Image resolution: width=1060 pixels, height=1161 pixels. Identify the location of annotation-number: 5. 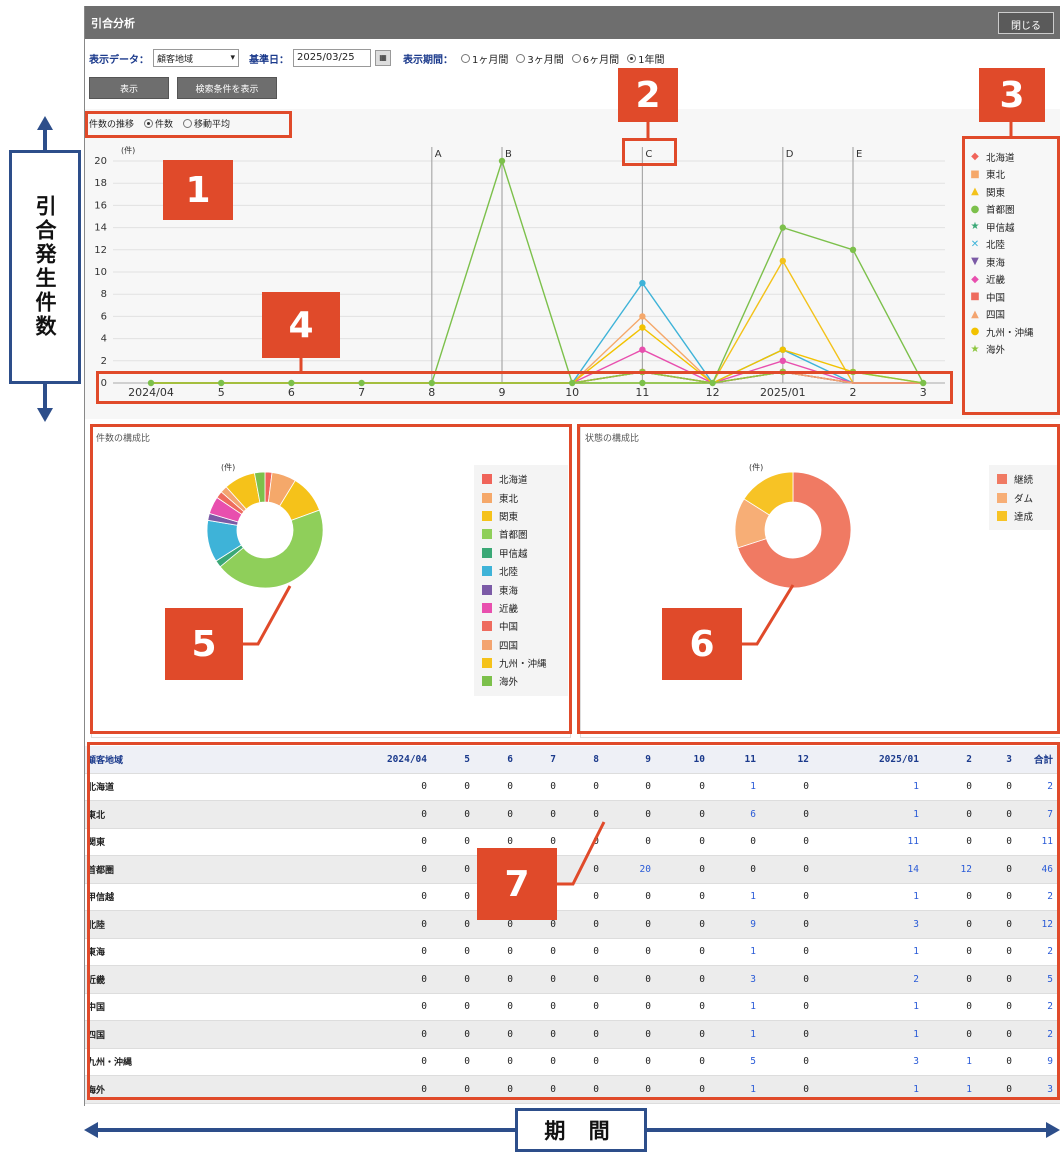
(204, 644).